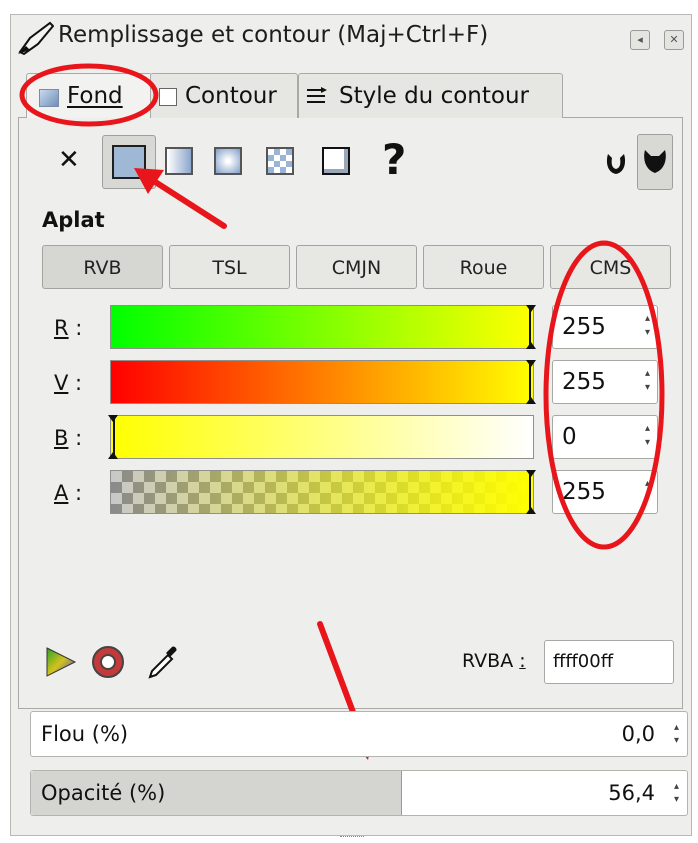 This screenshot has height=843, width=698. What do you see at coordinates (352, 838) in the screenshot?
I see `resize-grip` at bounding box center [352, 838].